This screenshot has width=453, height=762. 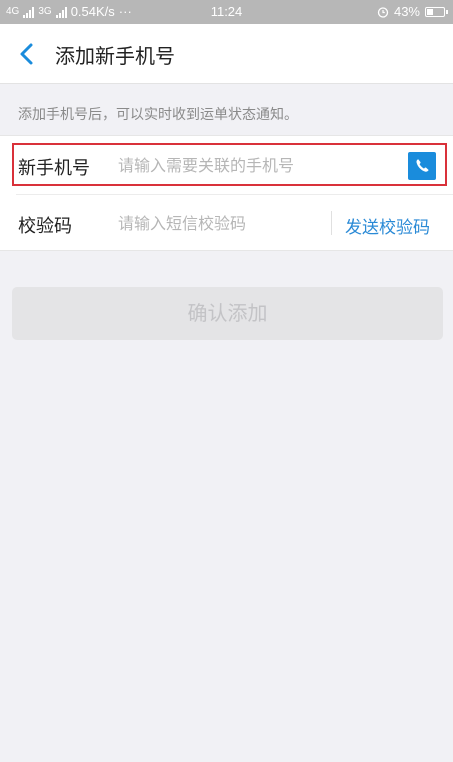 I want to click on code-input, so click(x=218, y=223).